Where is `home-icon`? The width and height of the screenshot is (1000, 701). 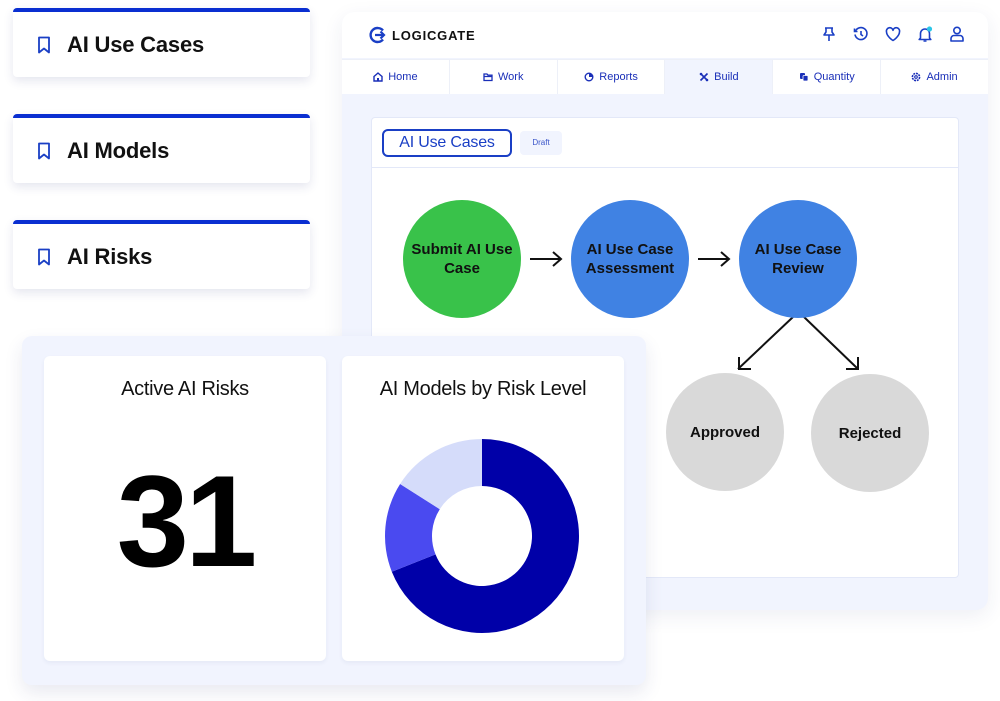 home-icon is located at coordinates (378, 77).